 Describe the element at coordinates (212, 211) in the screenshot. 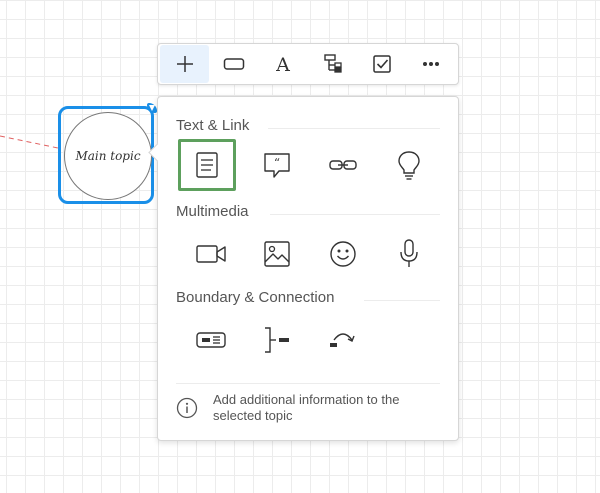

I see `section-title-multimedia: Multimedia` at that location.